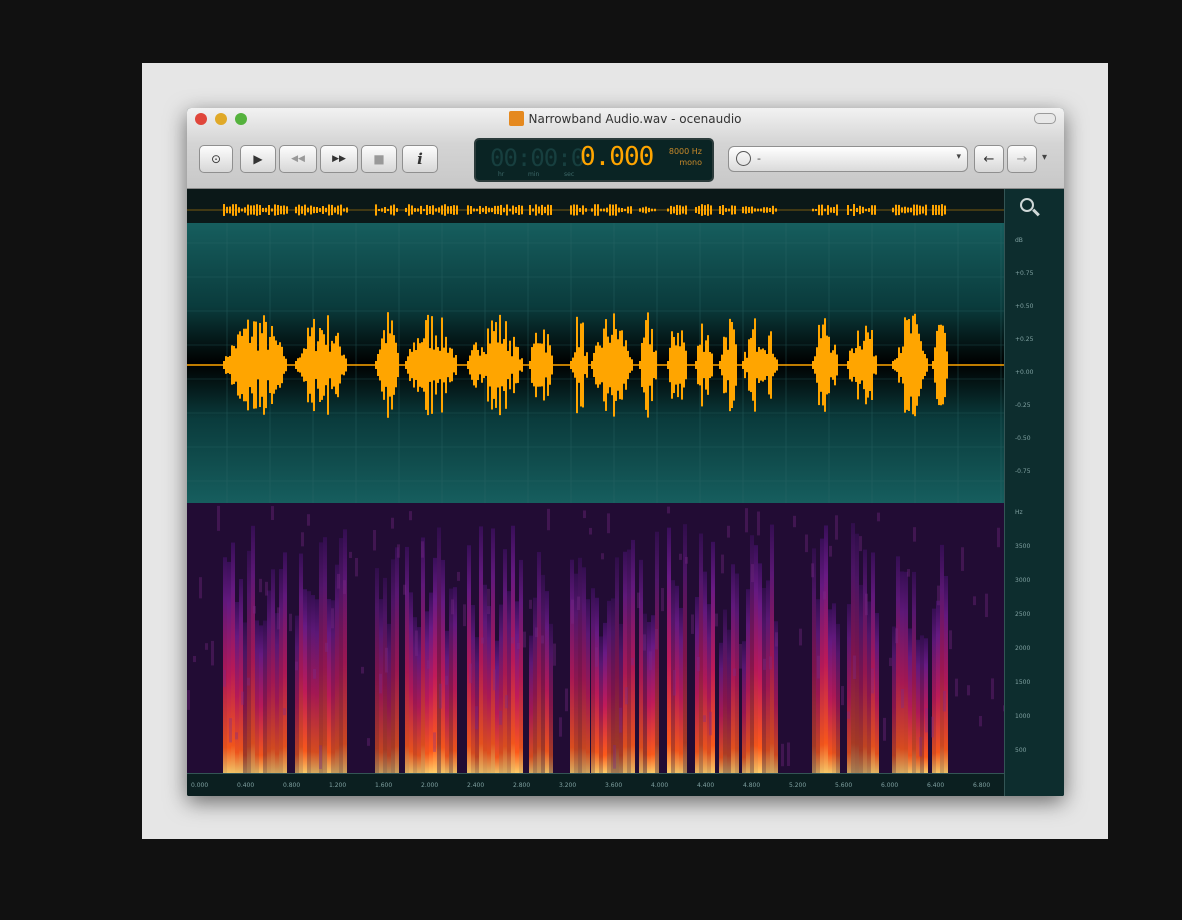  I want to click on rewind-icon: ◀◀, so click(298, 159).